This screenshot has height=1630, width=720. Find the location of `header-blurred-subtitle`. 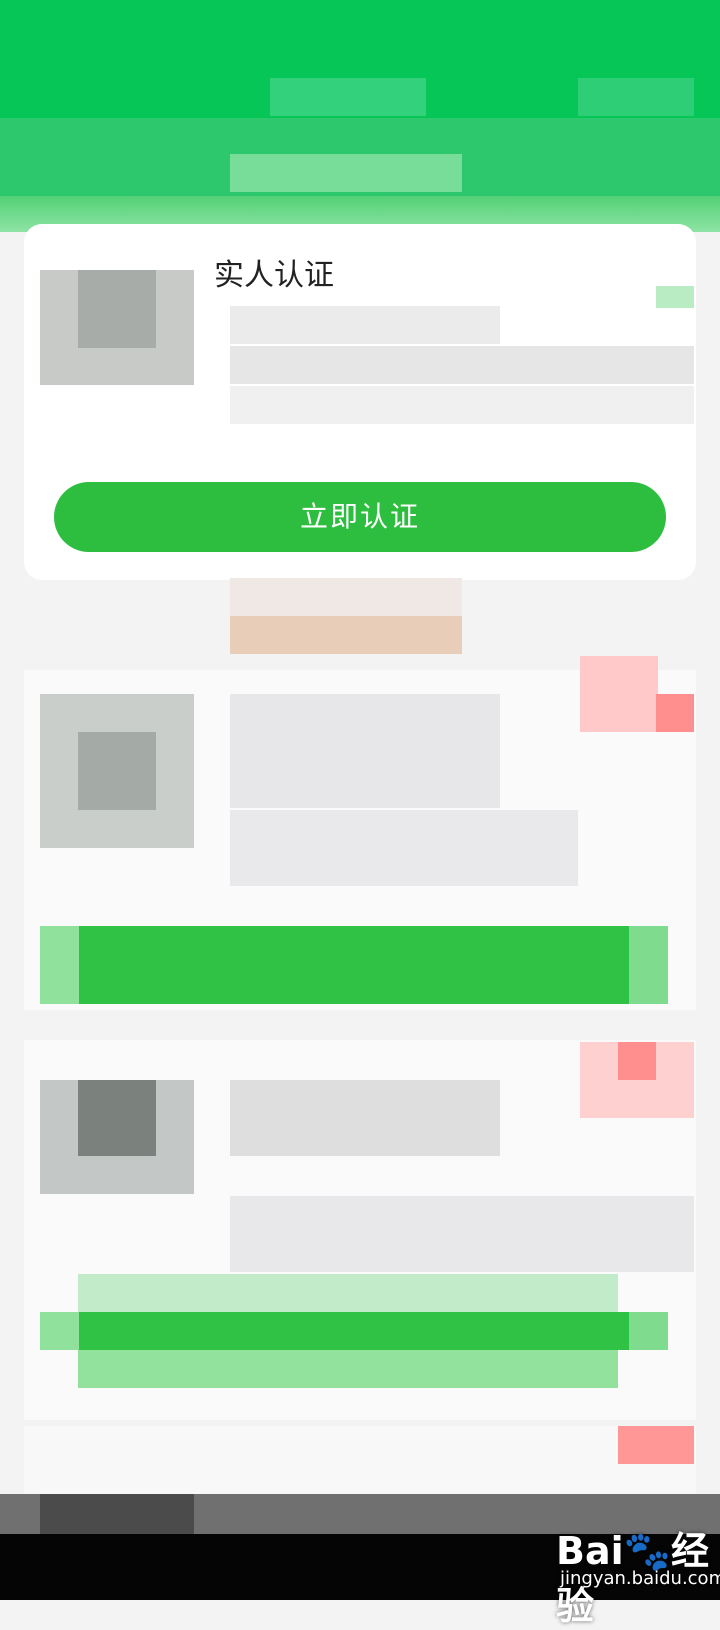

header-blurred-subtitle is located at coordinates (346, 173).